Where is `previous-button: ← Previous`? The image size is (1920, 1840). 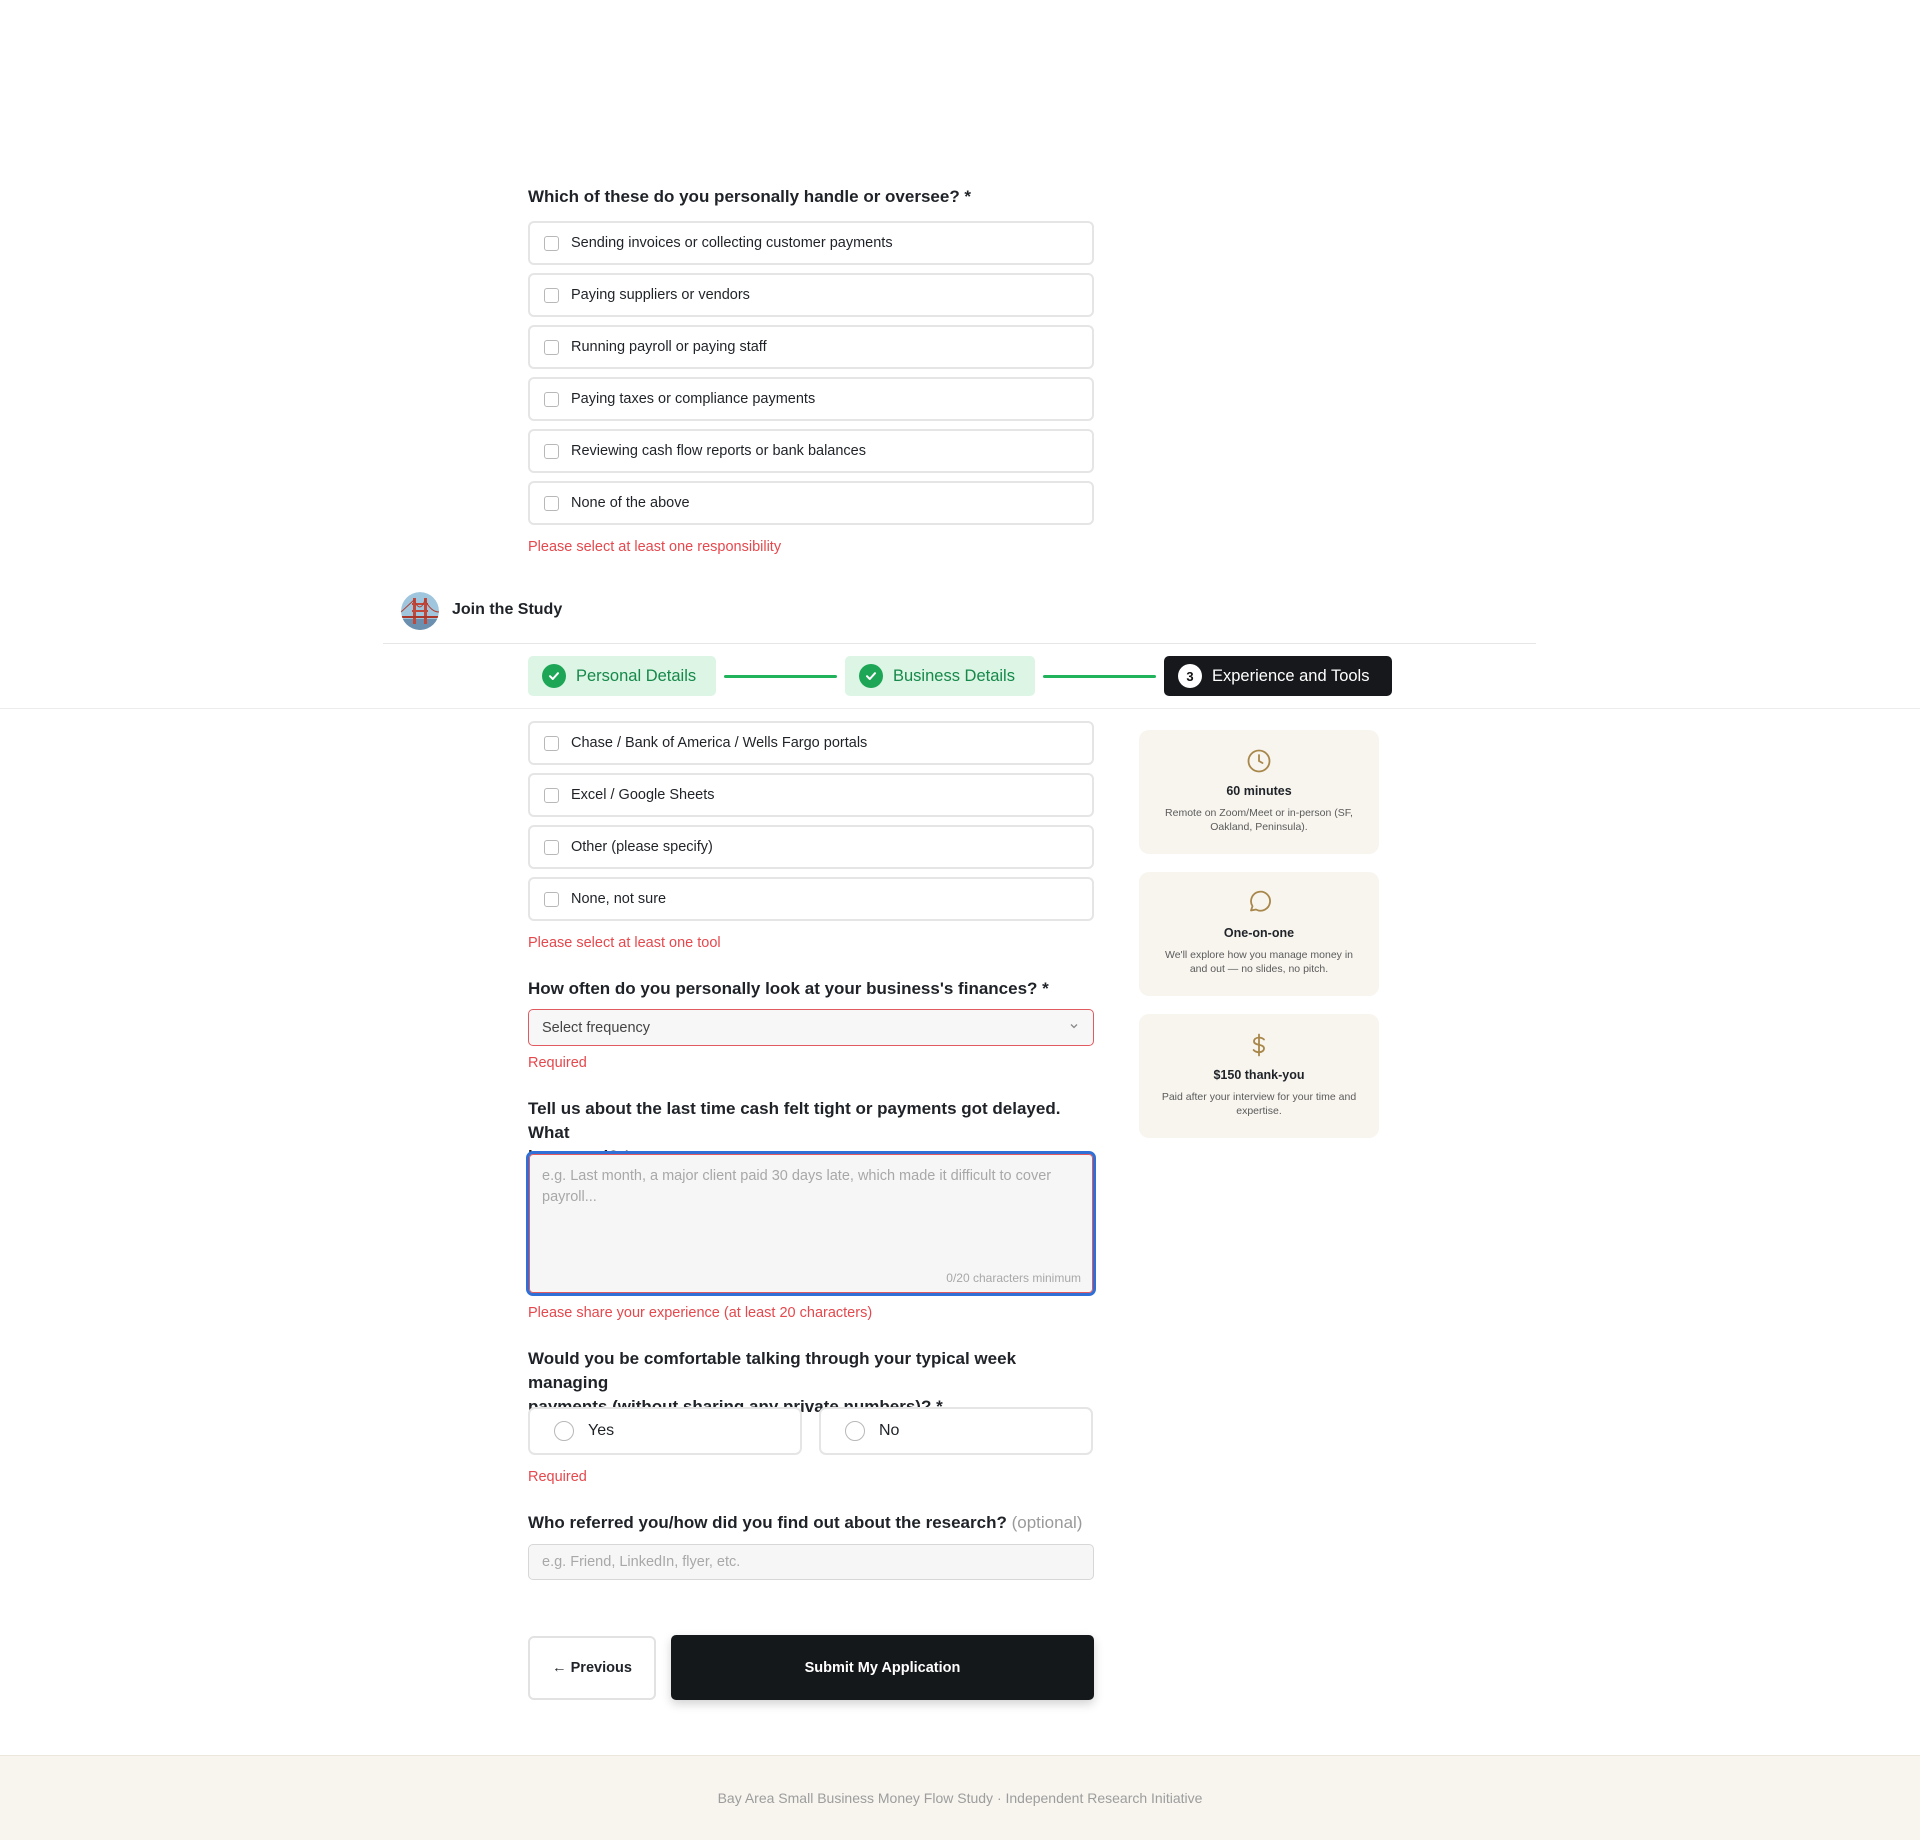
previous-button: ← Previous is located at coordinates (592, 1668).